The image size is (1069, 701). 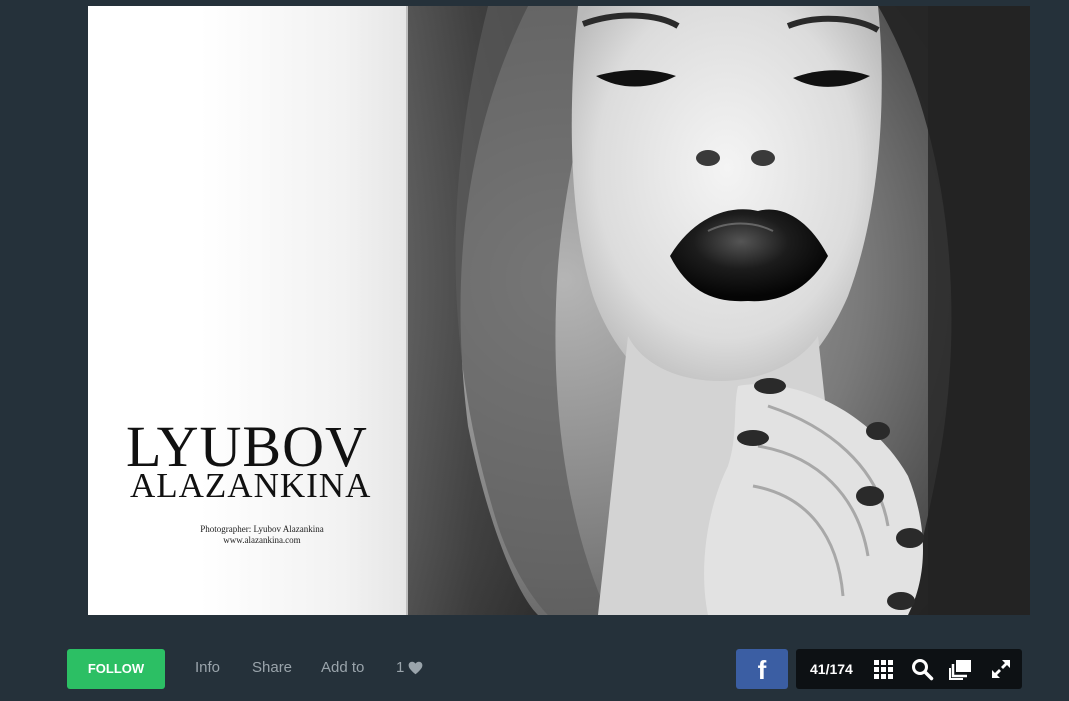 I want to click on facebook-share-button: f, so click(x=762, y=669).